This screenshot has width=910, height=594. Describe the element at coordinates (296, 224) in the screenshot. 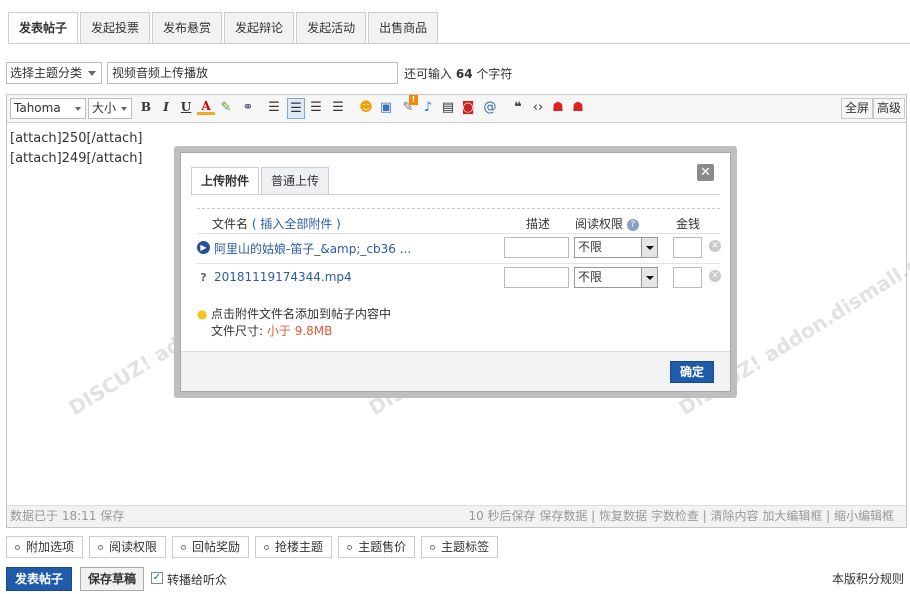

I see `insert-all-link: ( 插入全部附件 )` at that location.